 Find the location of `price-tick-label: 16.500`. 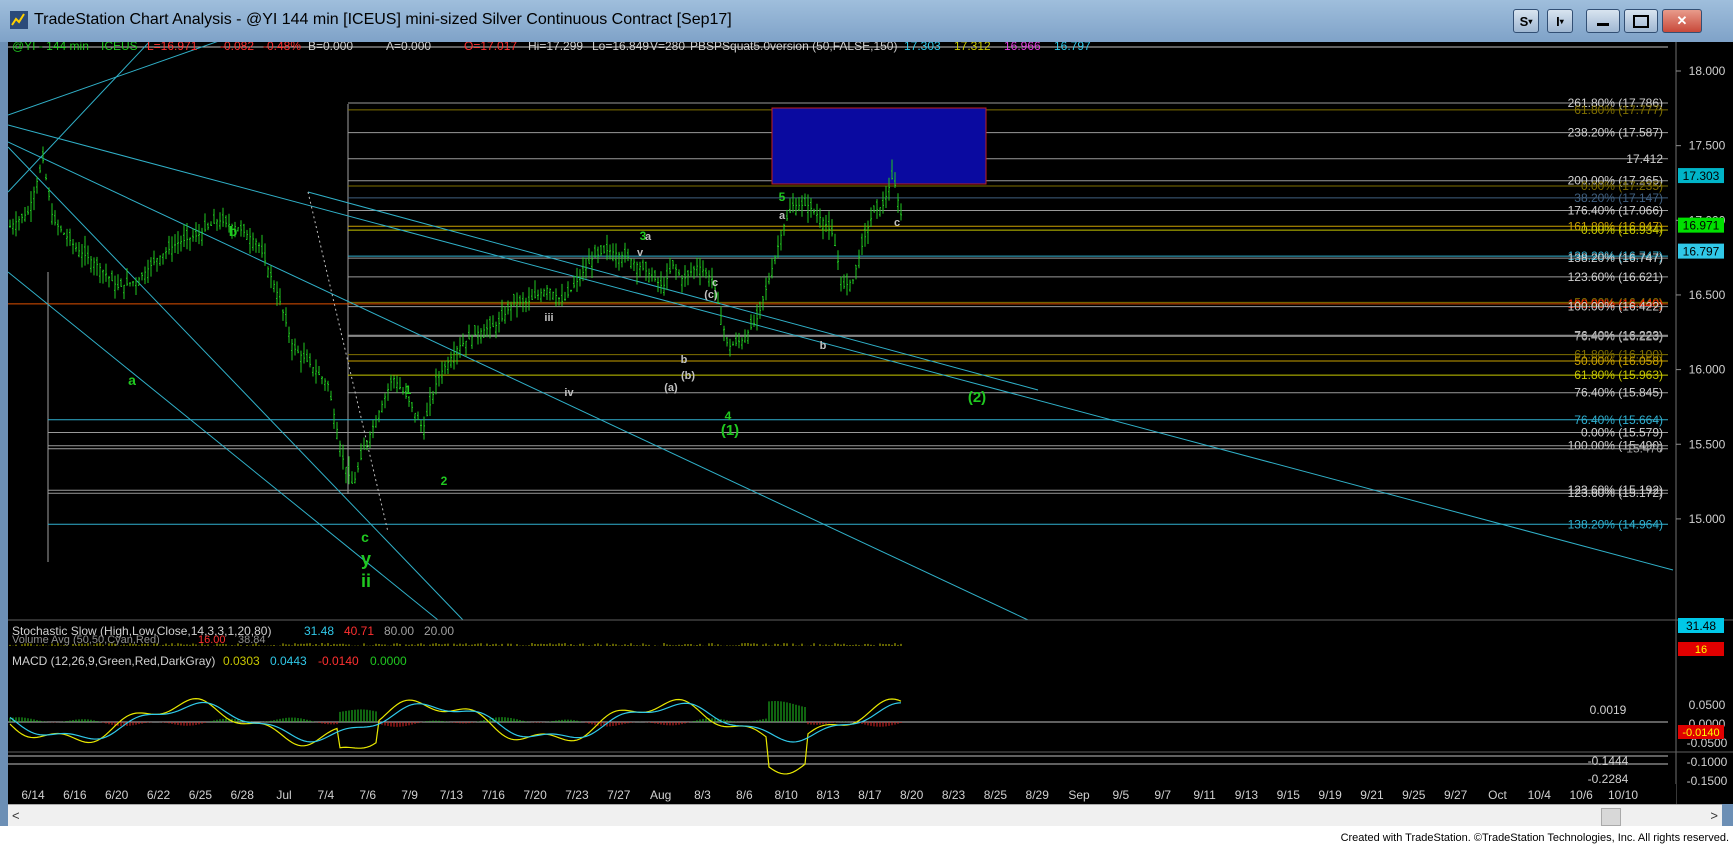

price-tick-label: 16.500 is located at coordinates (1707, 295).